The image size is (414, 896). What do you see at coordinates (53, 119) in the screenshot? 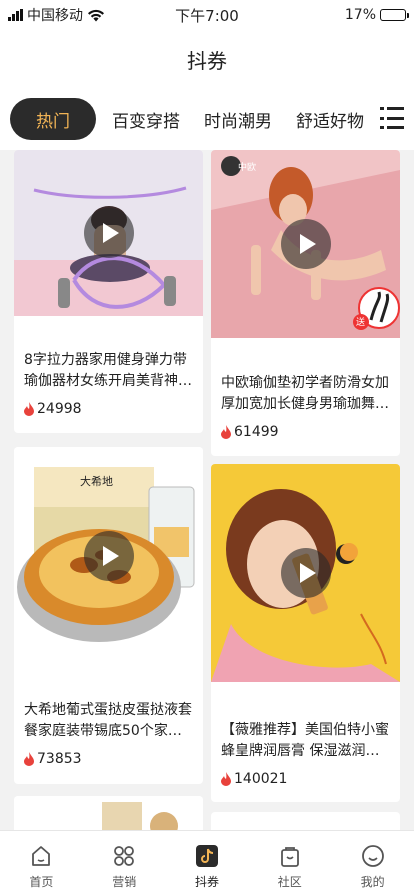
I see `tab-hot: 热门` at bounding box center [53, 119].